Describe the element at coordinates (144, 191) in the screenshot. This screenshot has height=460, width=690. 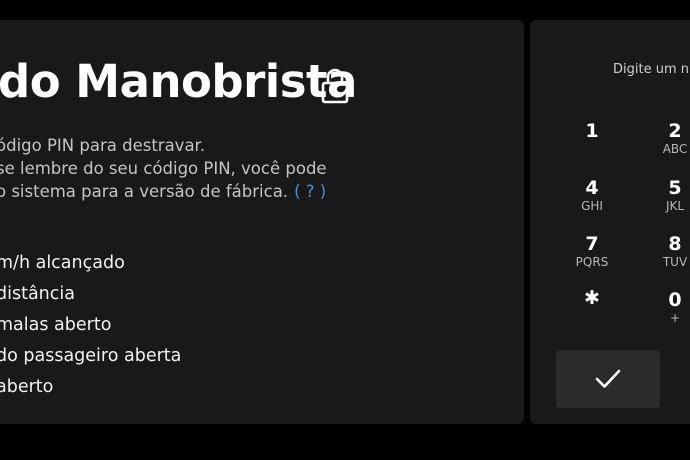
I see `description-line: o sistema para a versão de fábrica.` at that location.